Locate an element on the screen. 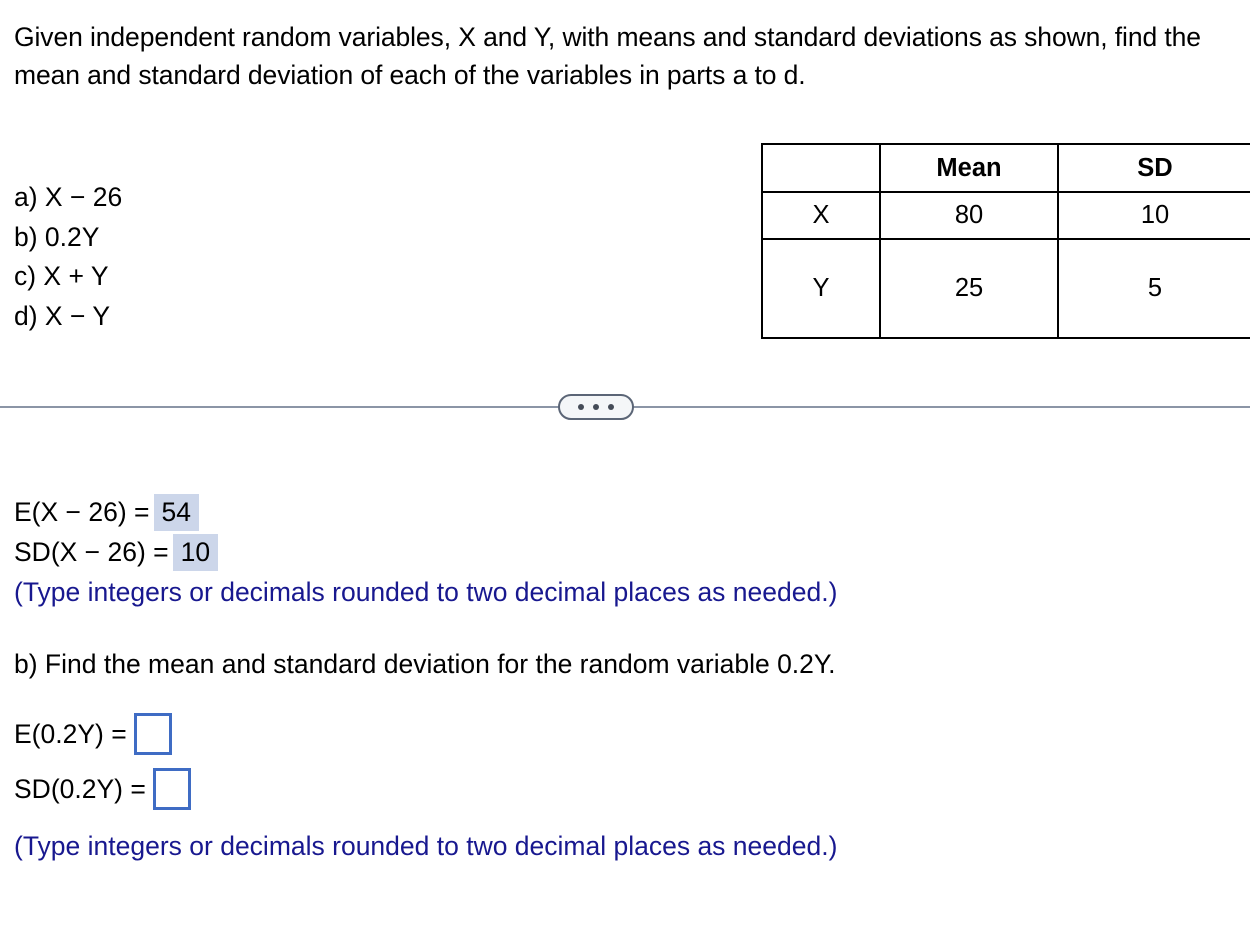 Image resolution: width=1250 pixels, height=932 pixels. stats-table: Mean SD X 80 10 Y 25 5 is located at coordinates (1005, 241).